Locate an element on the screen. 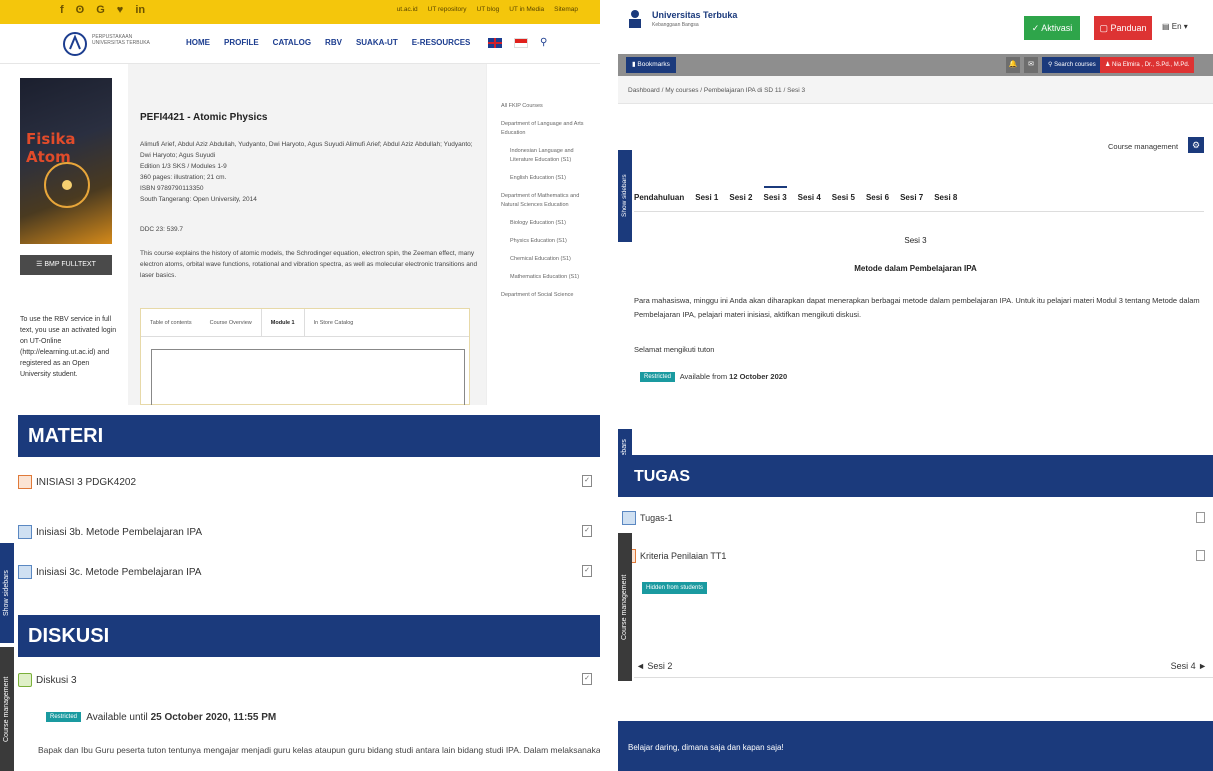 The width and height of the screenshot is (1213, 771). menu-profile: PROFILE is located at coordinates (241, 42).